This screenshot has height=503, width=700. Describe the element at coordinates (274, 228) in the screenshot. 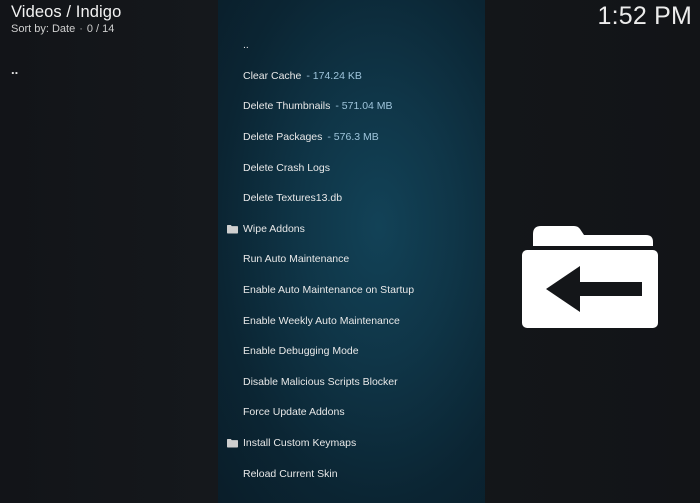

I see `list-item-label: Wipe Addons` at that location.